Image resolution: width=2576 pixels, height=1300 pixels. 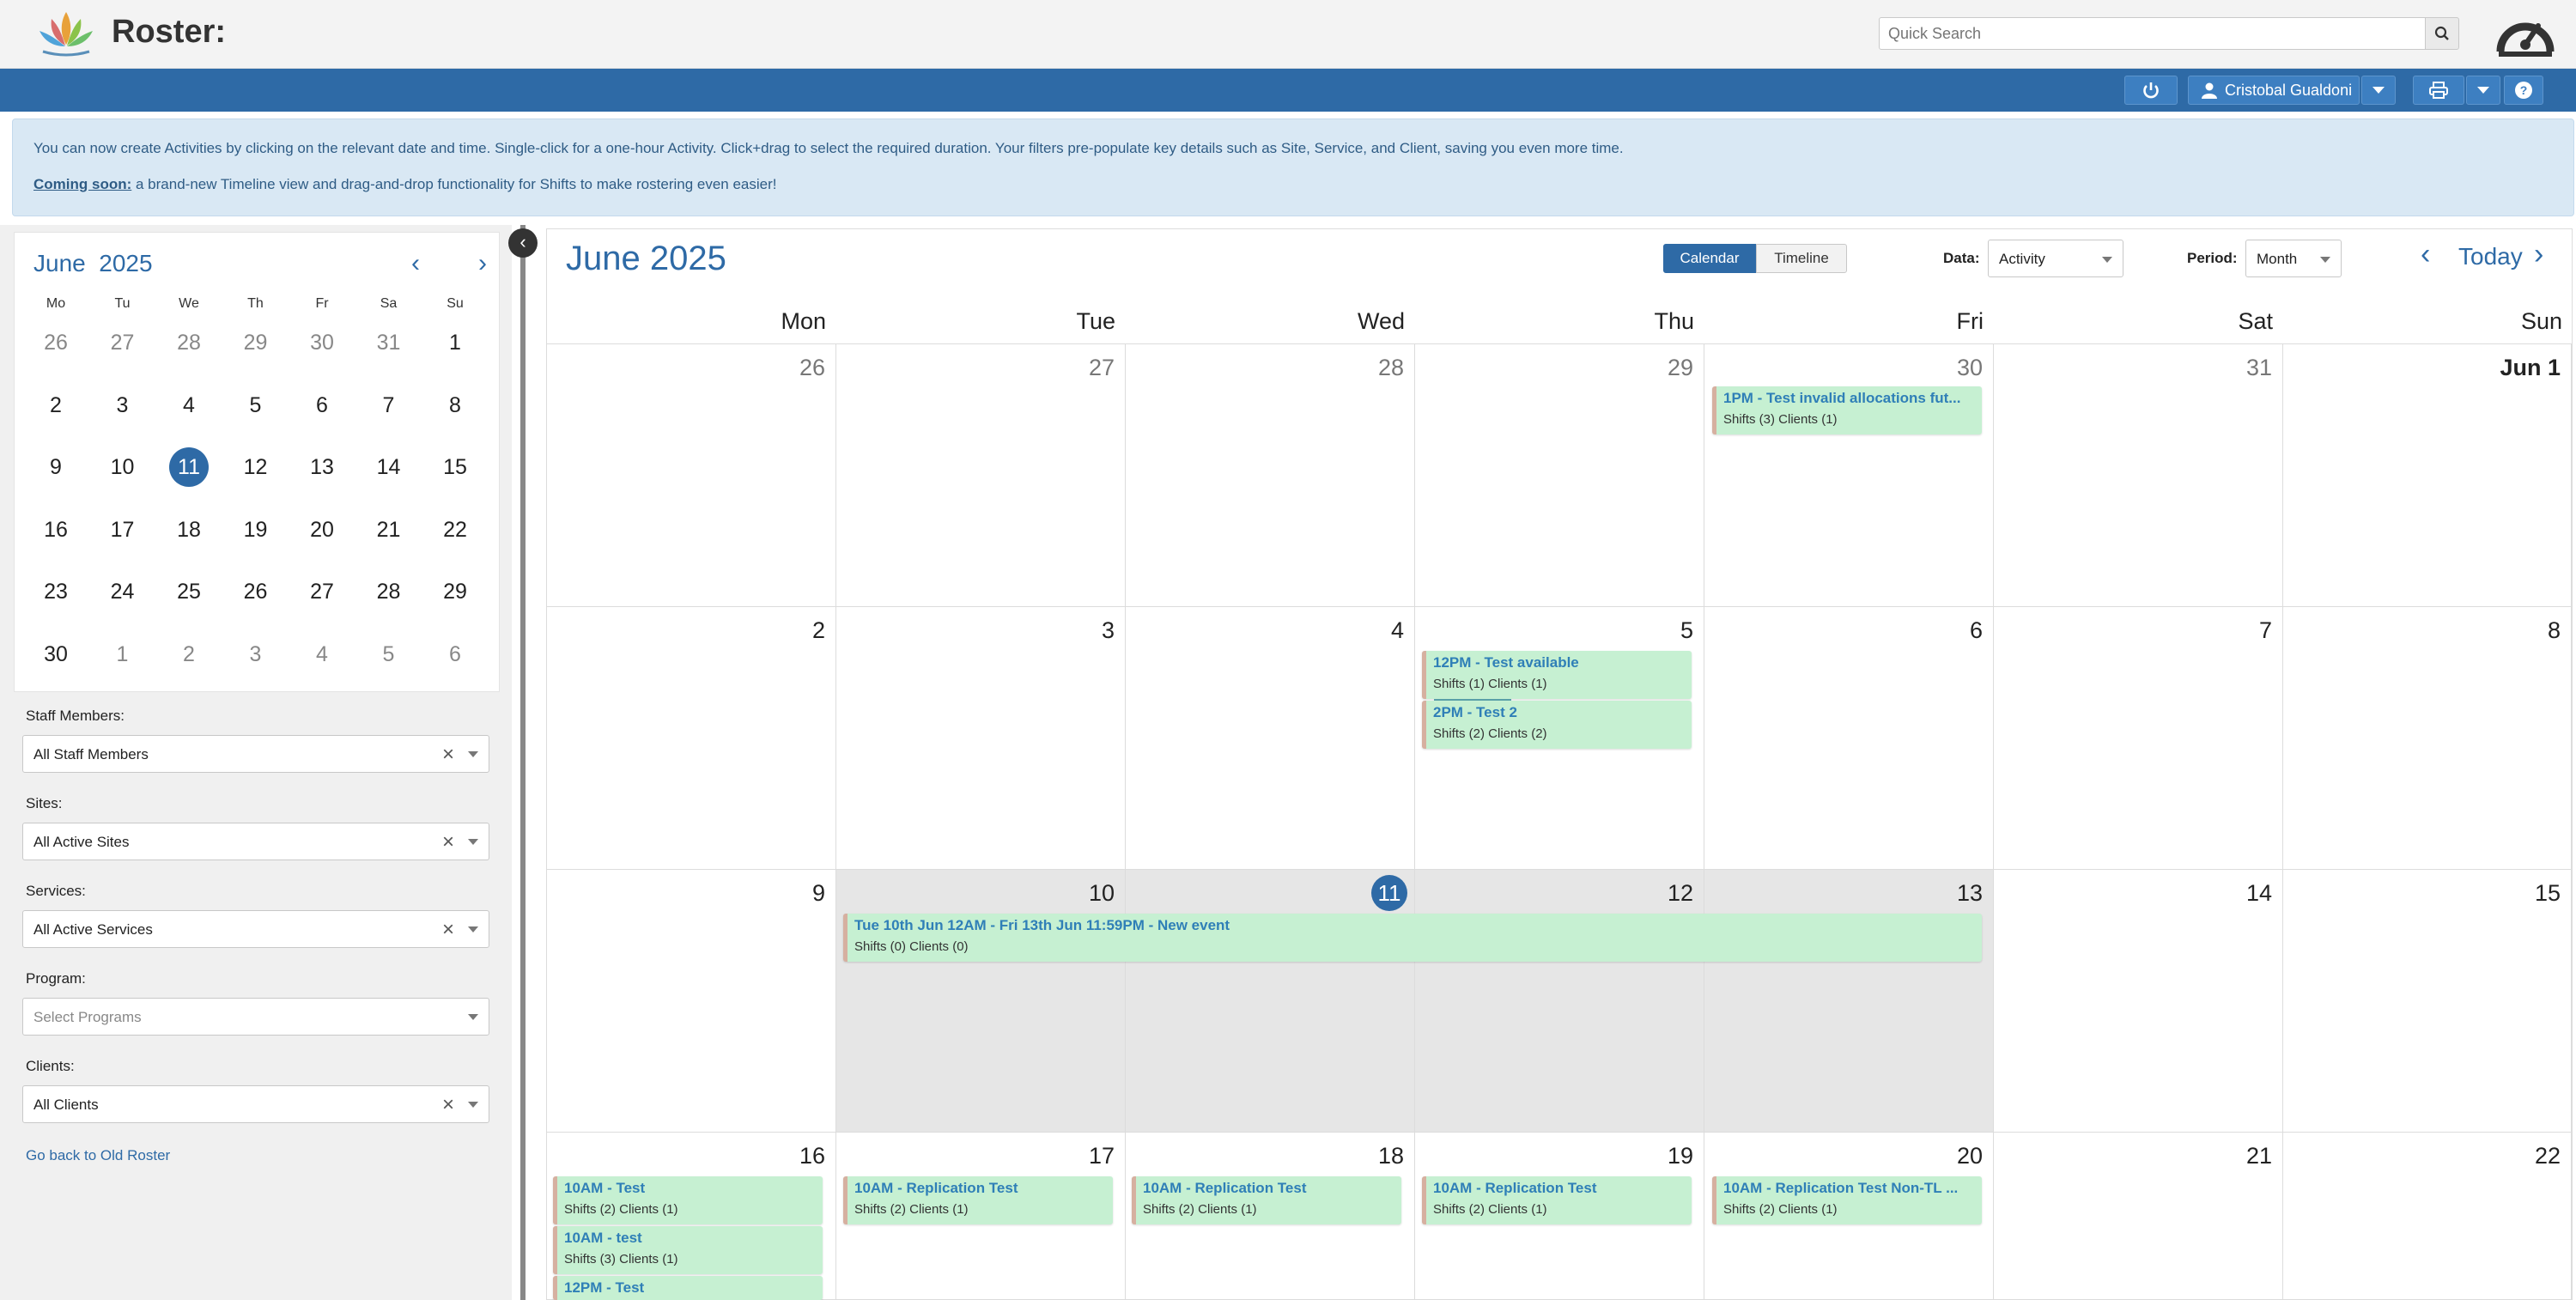 What do you see at coordinates (1557, 725) in the screenshot?
I see `activity-event: 2PM - Test 2 Shifts (2) Clients (2)` at bounding box center [1557, 725].